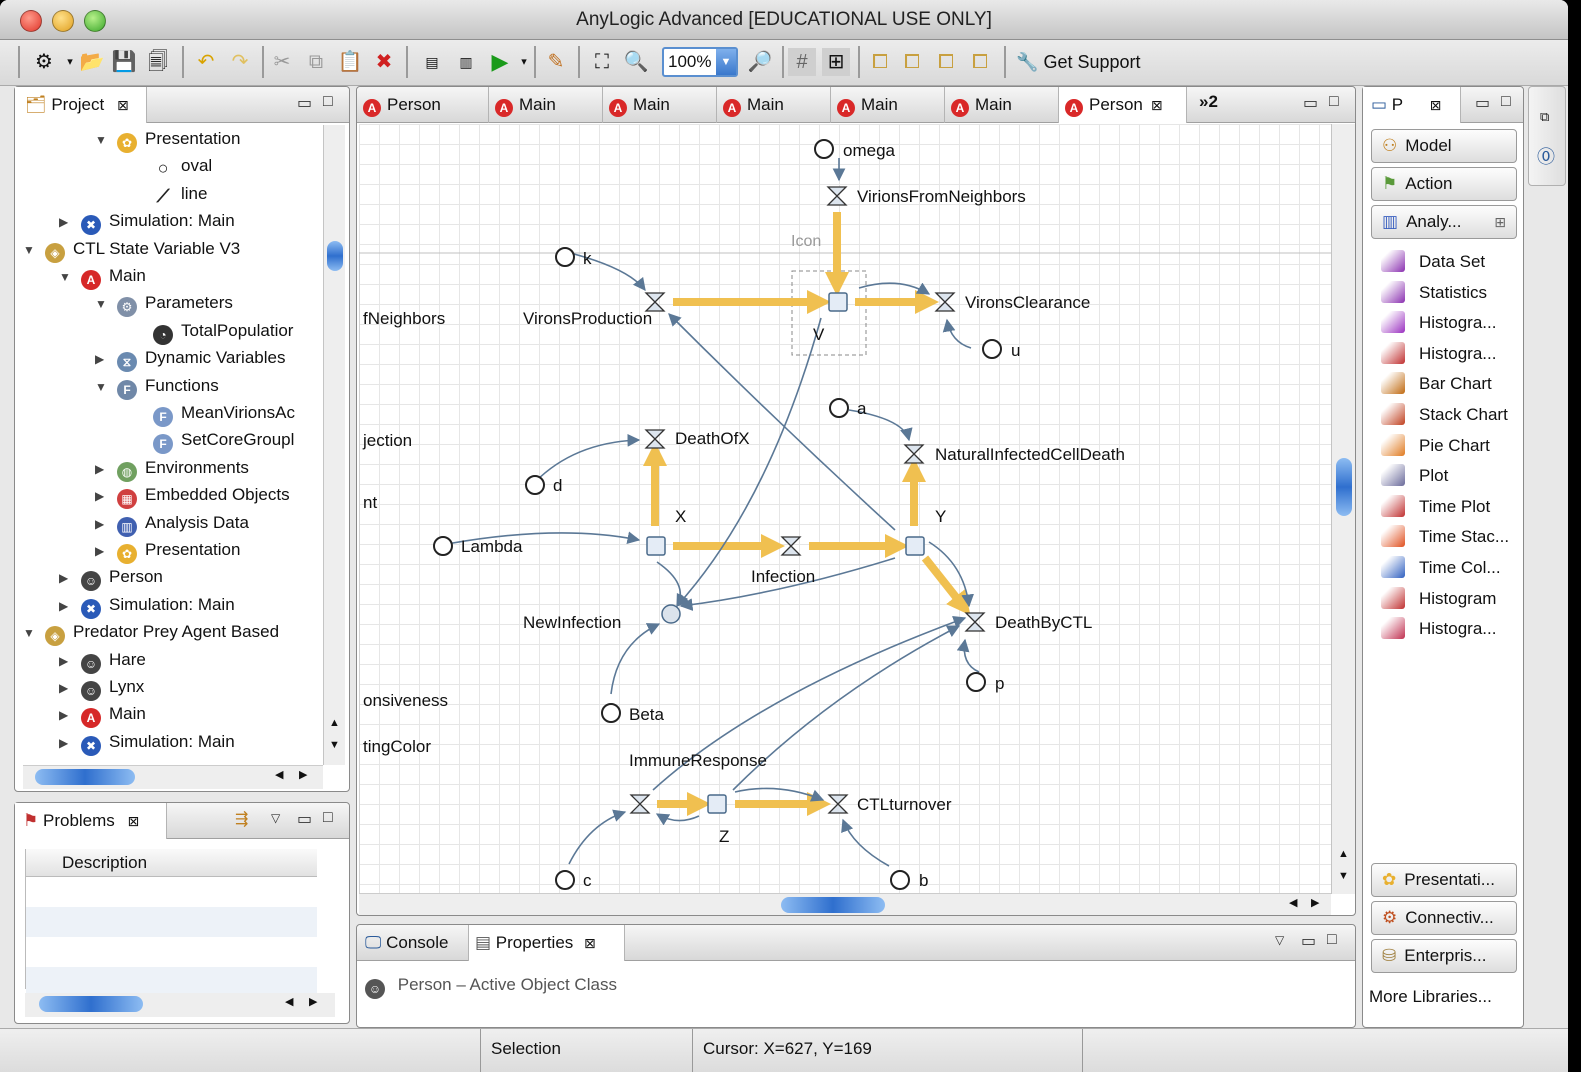  Describe the element at coordinates (192, 495) in the screenshot. I see `tree-item: ▶ ▦ Embedded Objects` at that location.